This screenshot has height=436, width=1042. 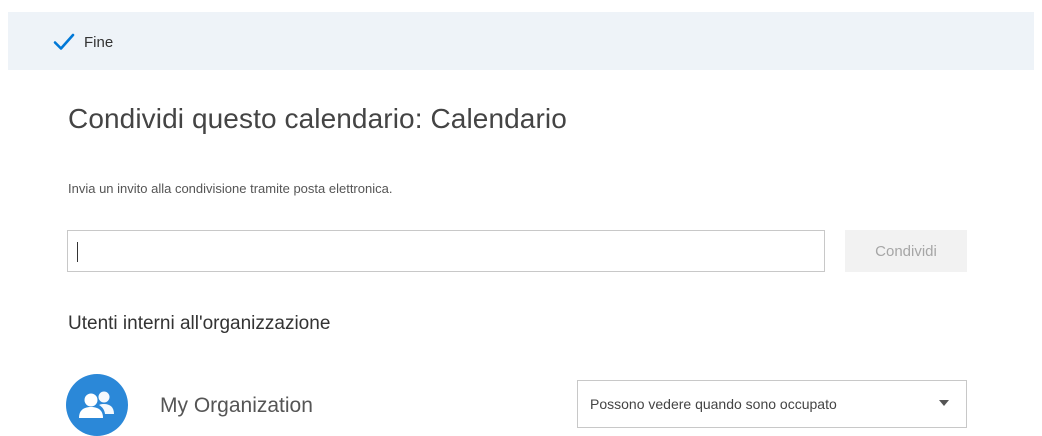 I want to click on invite-email-input, so click(x=446, y=251).